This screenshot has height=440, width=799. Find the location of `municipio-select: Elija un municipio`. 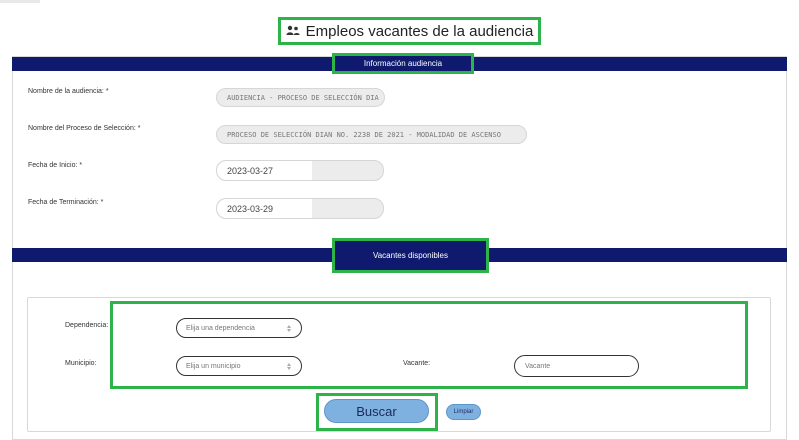

municipio-select: Elija un municipio is located at coordinates (239, 366).